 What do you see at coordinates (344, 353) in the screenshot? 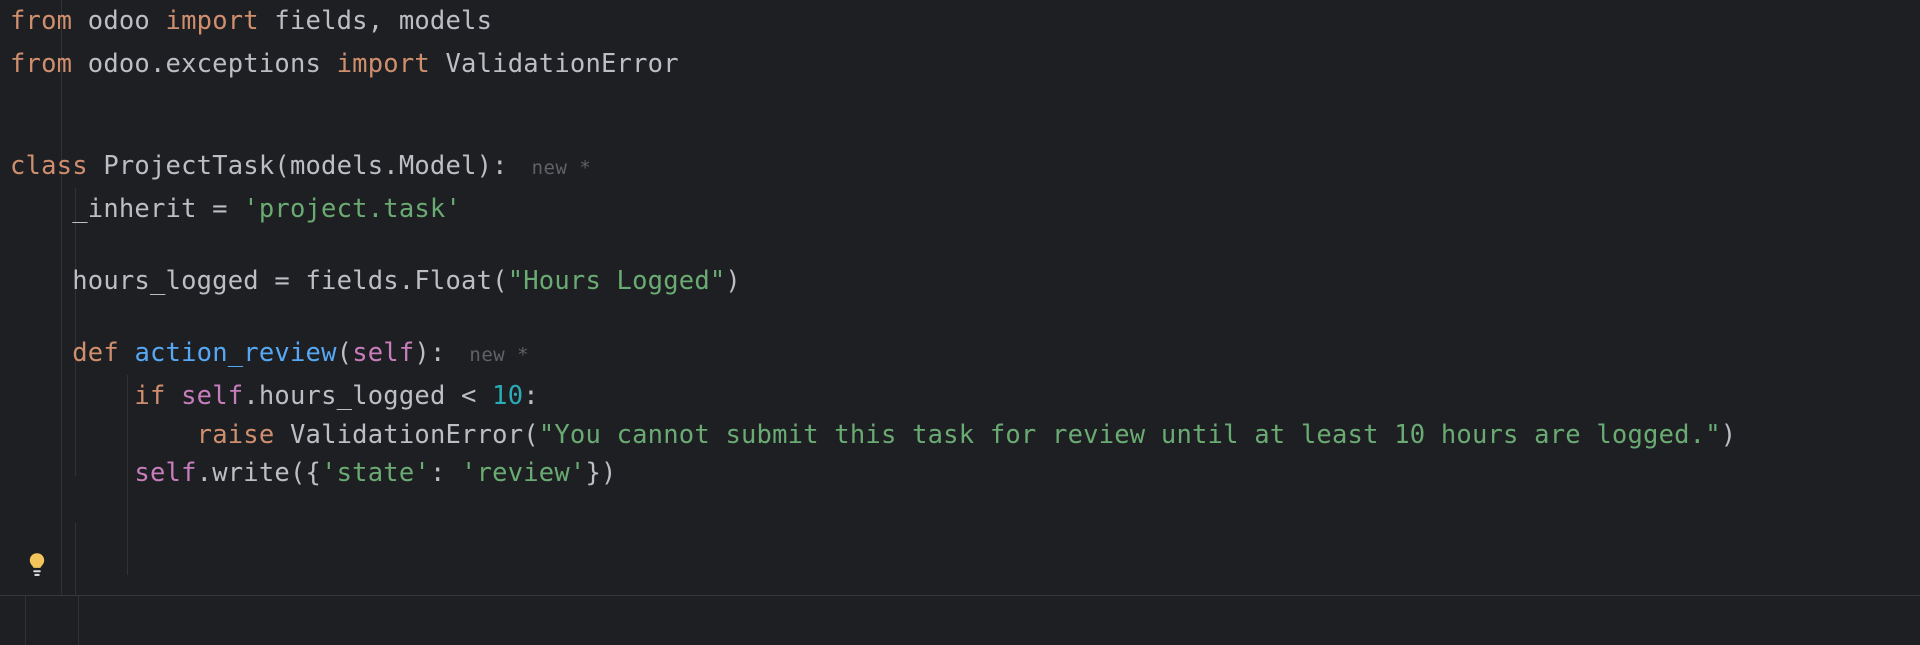
I see `code-token: (` at bounding box center [344, 353].